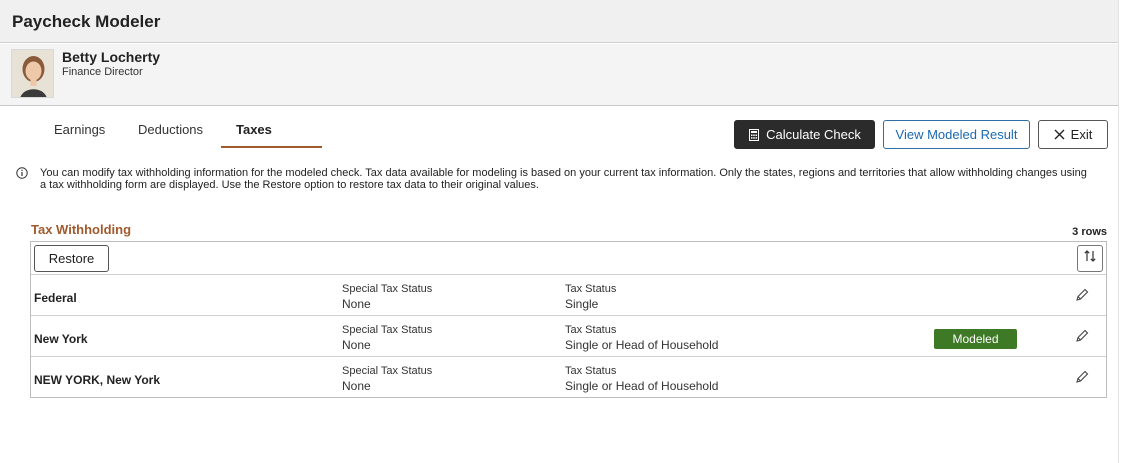 The width and height of the screenshot is (1128, 463). What do you see at coordinates (559, 75) in the screenshot?
I see `profile-banner: Betty Locherty Finance Director` at bounding box center [559, 75].